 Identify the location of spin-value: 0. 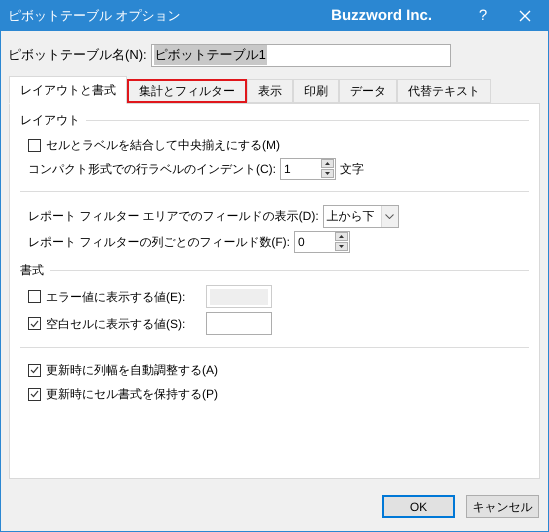
(301, 242).